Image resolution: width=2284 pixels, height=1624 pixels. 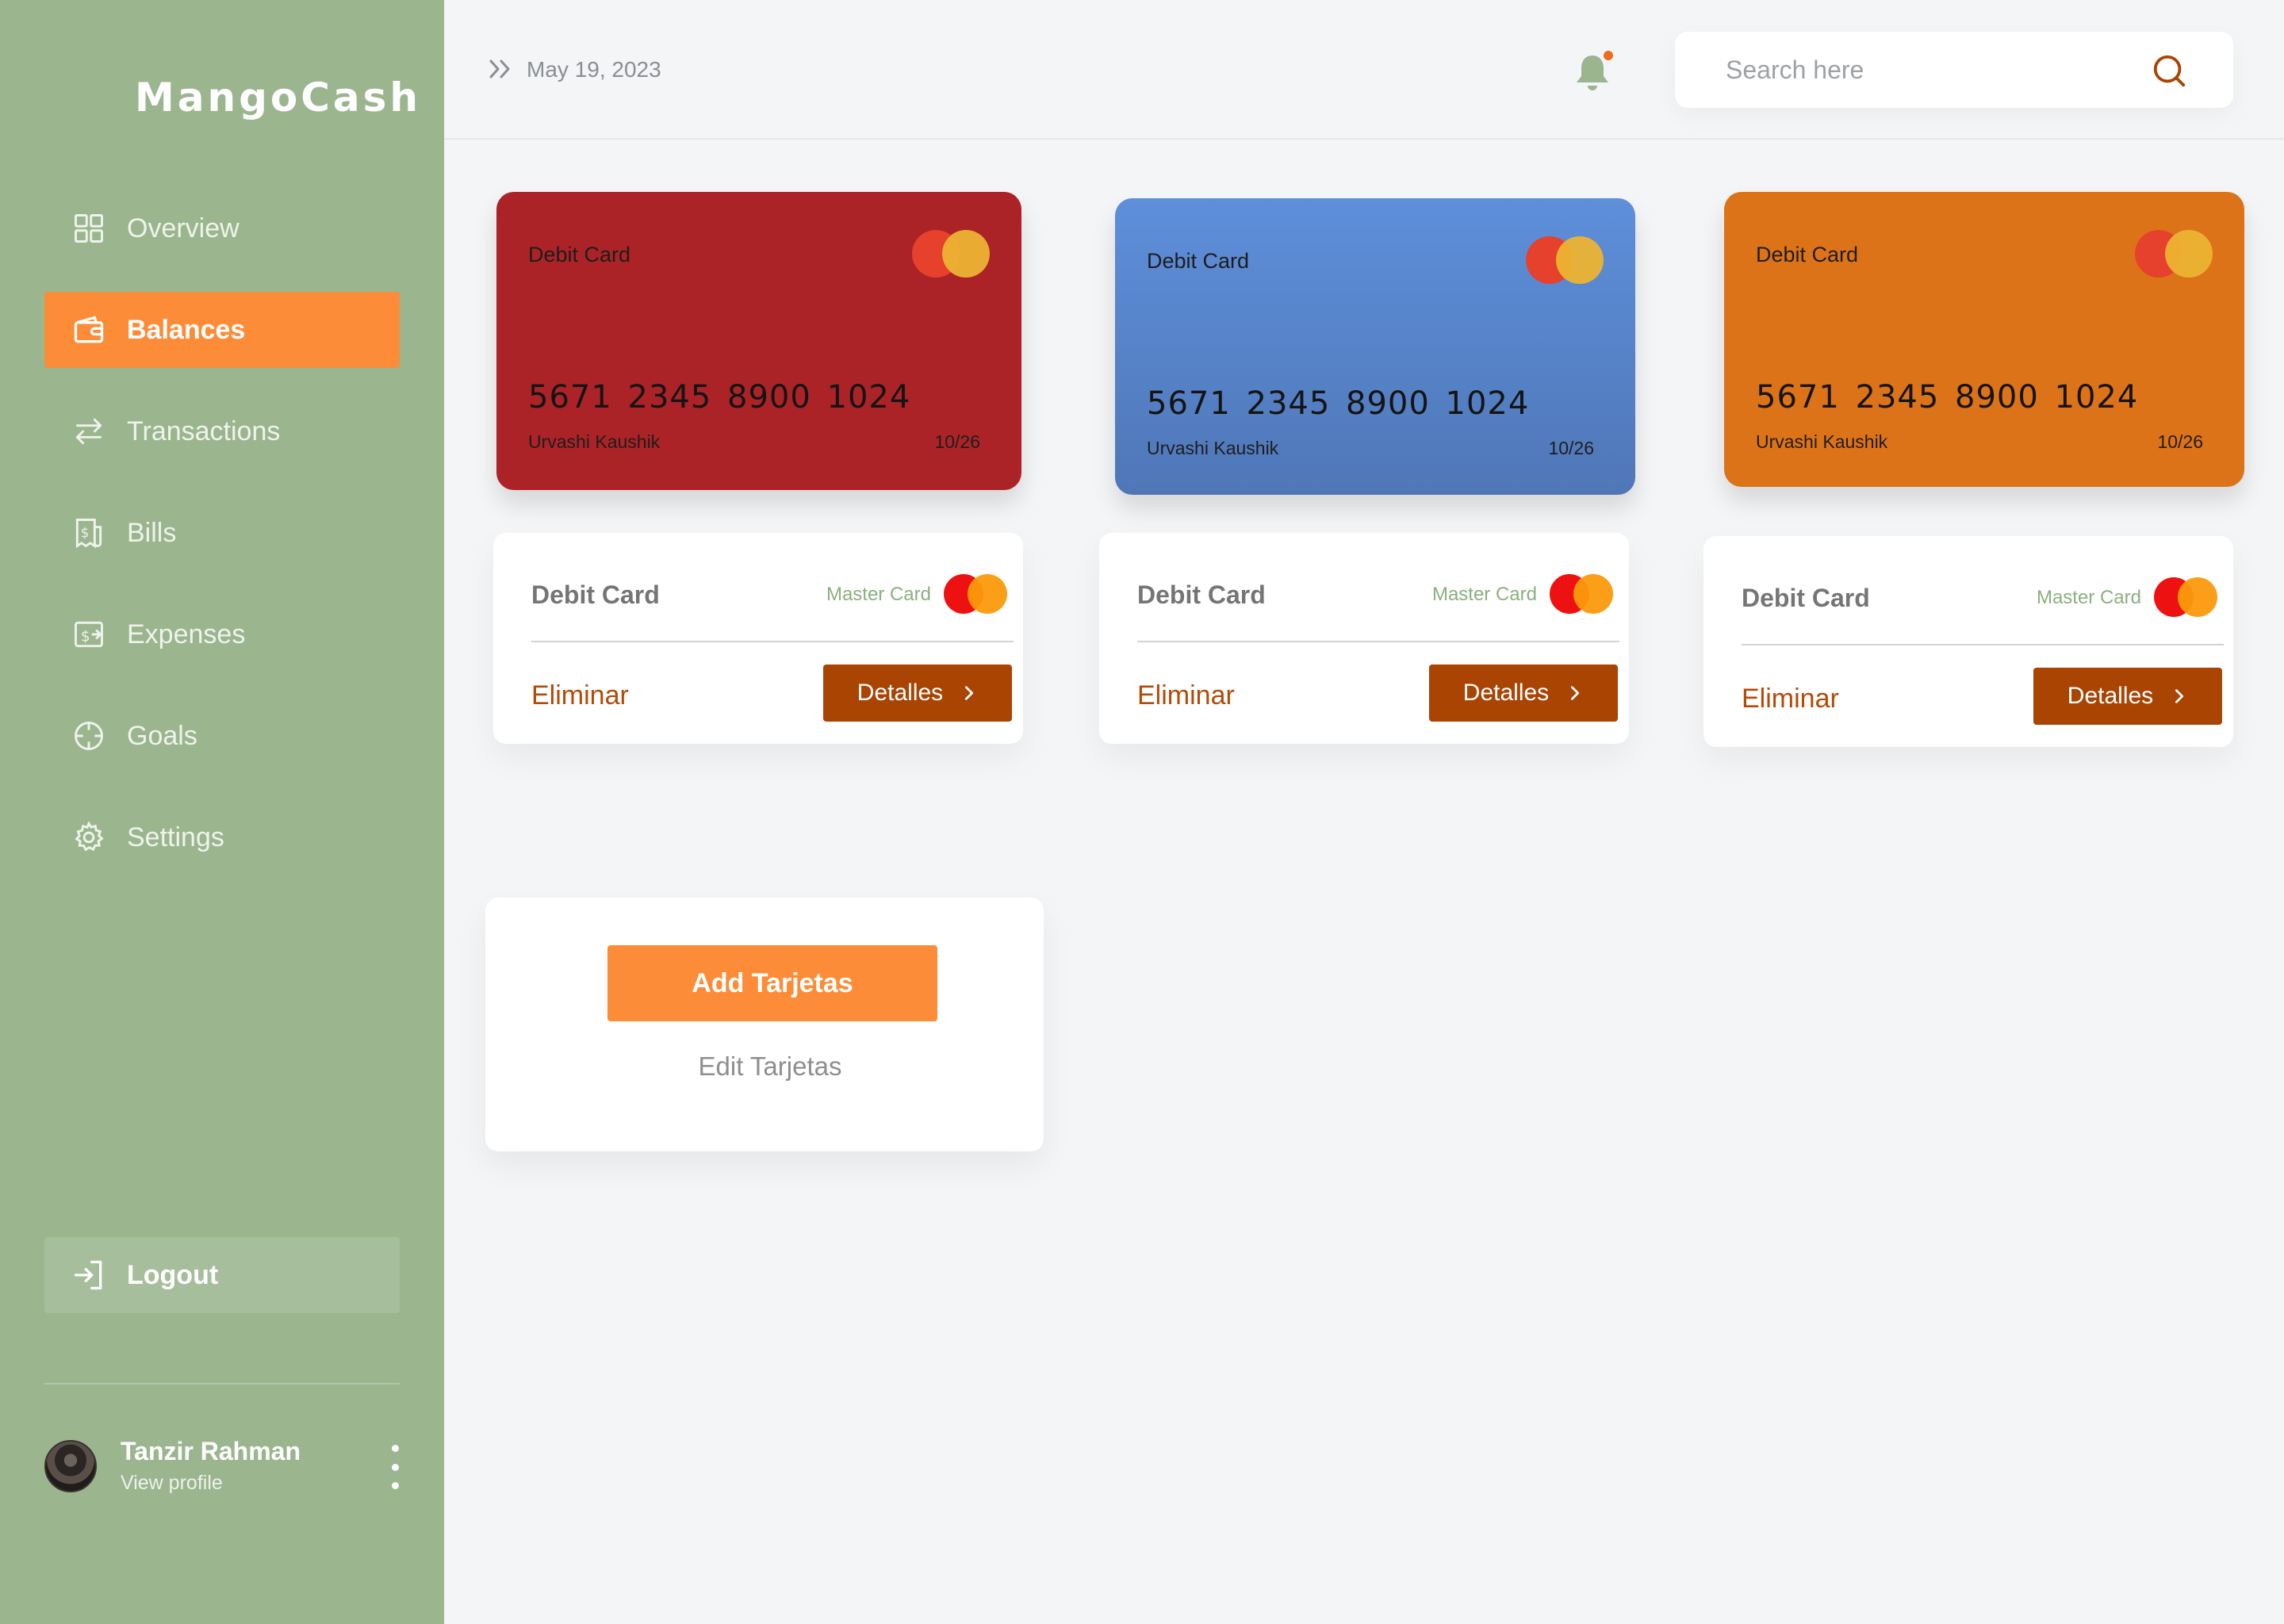 What do you see at coordinates (88, 431) in the screenshot?
I see `arrows-swap-icon` at bounding box center [88, 431].